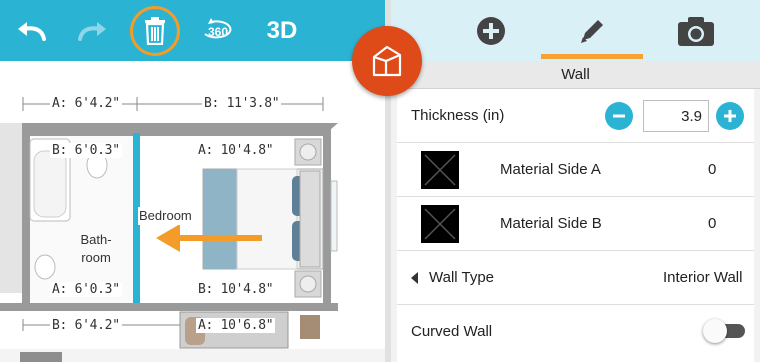 The image size is (760, 362). I want to click on material-b-label: Material Side B, so click(551, 223).